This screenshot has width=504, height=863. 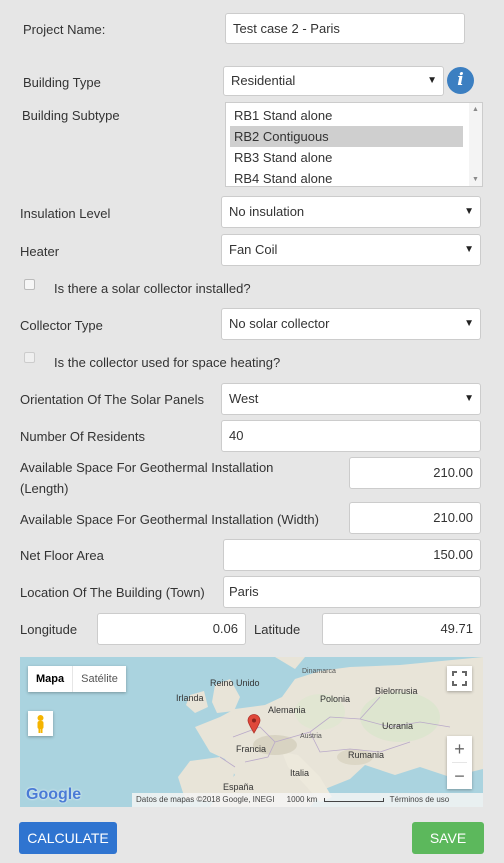 I want to click on heater-select: Fan Coil ▼, so click(x=351, y=250).